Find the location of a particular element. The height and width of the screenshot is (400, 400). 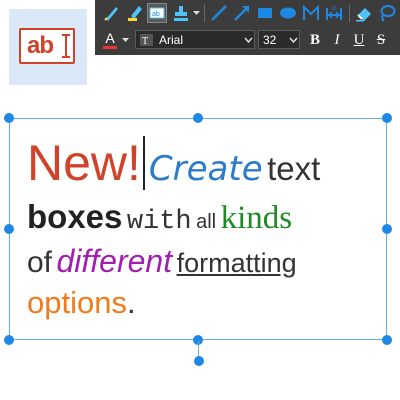

text-caret is located at coordinates (143, 163).